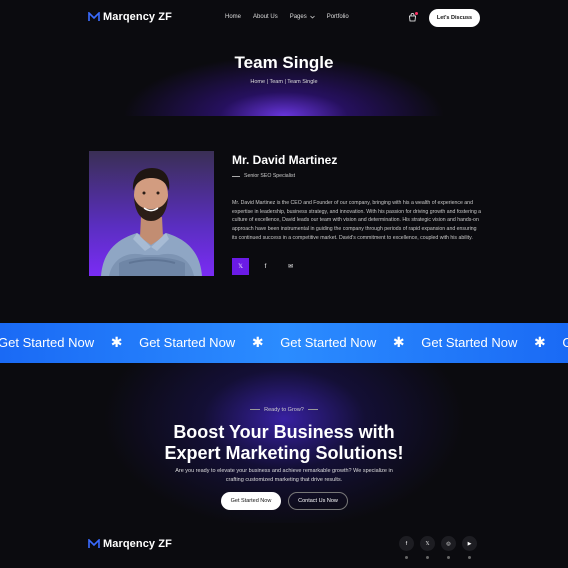  What do you see at coordinates (137, 544) in the screenshot?
I see `footer-logo-text: Marqency ZF` at bounding box center [137, 544].